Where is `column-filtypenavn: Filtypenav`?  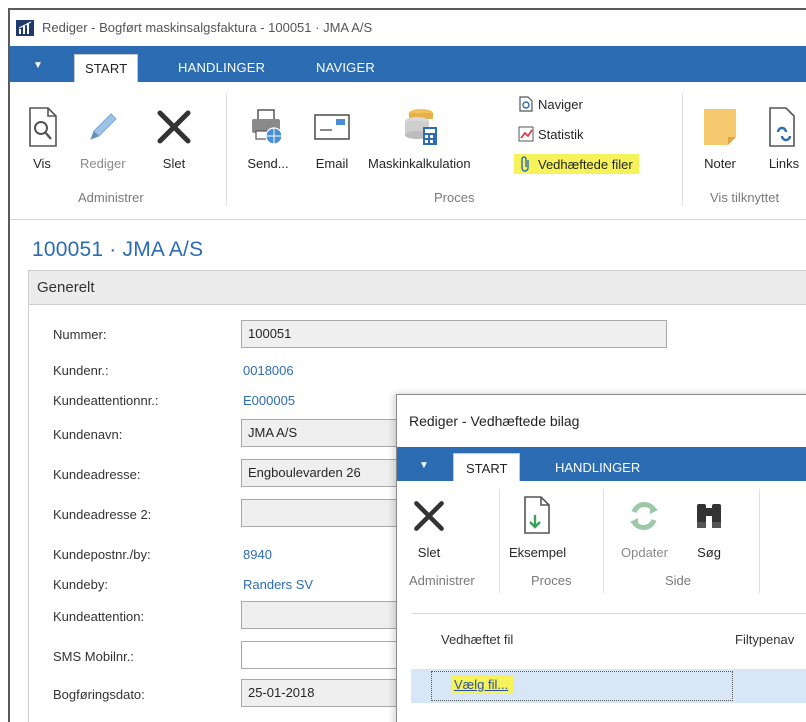 column-filtypenavn: Filtypenav is located at coordinates (764, 639).